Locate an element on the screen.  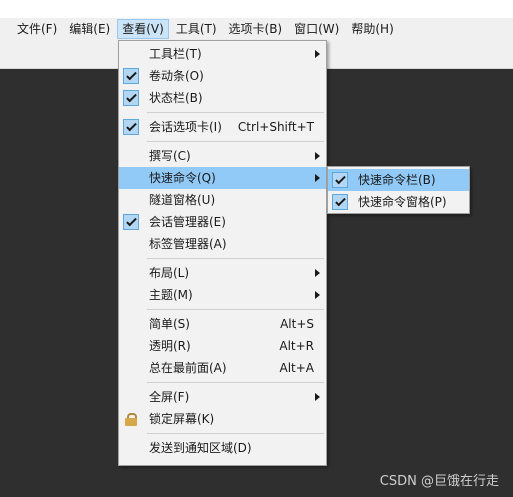
menu-item-label: 透明(R) is located at coordinates (170, 346).